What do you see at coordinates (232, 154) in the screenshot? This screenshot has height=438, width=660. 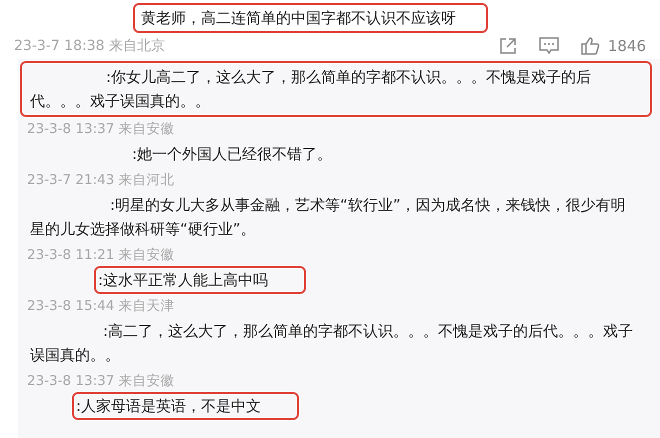 I see `reply-text: :她一个外国人已经很不错了。` at bounding box center [232, 154].